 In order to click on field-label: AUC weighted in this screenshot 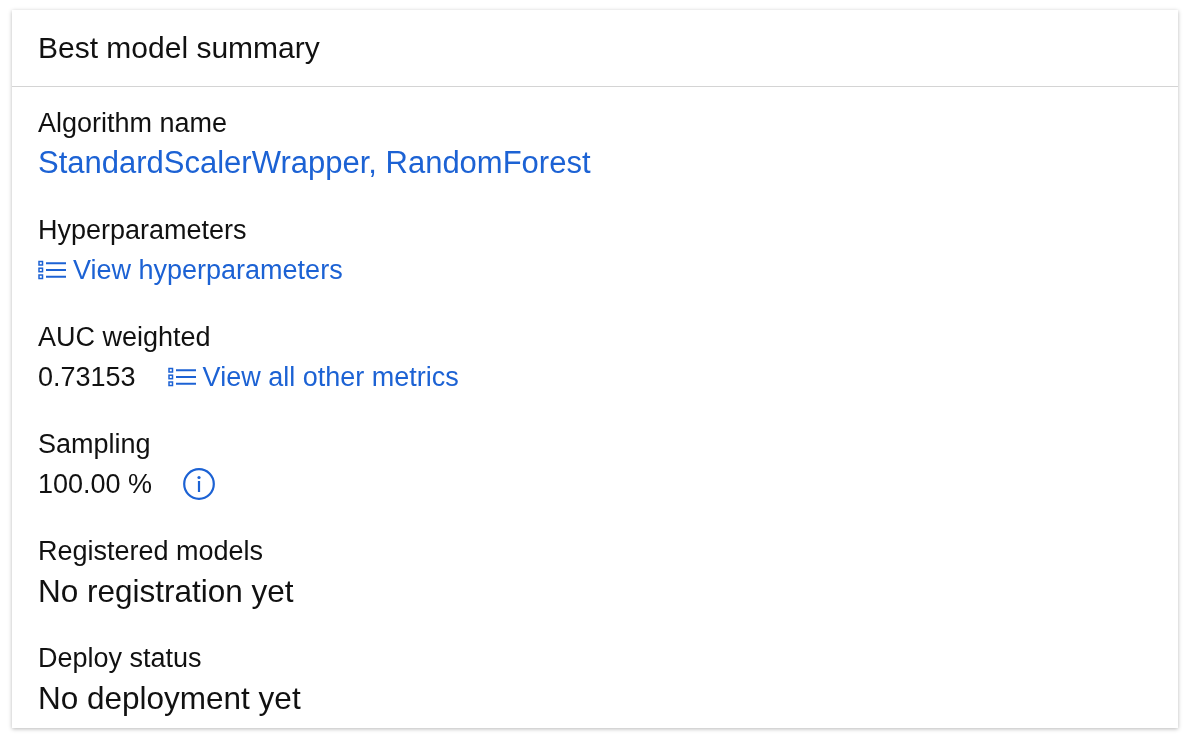, I will do `click(124, 337)`.